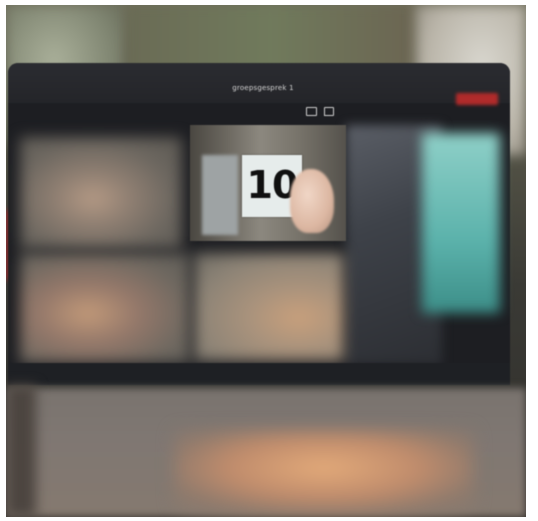 This screenshot has height=521, width=538. I want to click on meeting-bottom-bar, so click(259, 374).